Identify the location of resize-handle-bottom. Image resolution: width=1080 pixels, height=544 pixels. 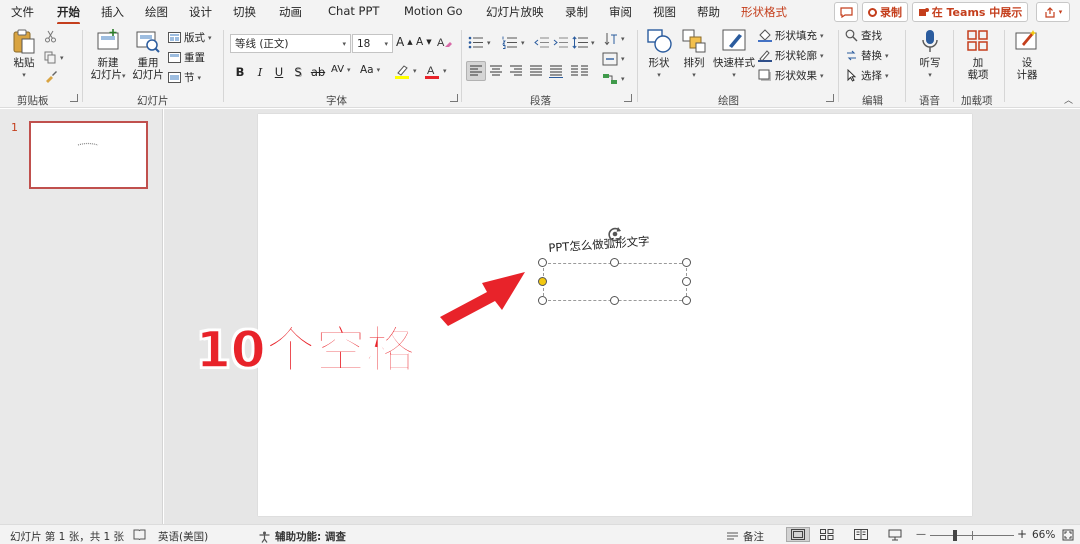
(614, 300).